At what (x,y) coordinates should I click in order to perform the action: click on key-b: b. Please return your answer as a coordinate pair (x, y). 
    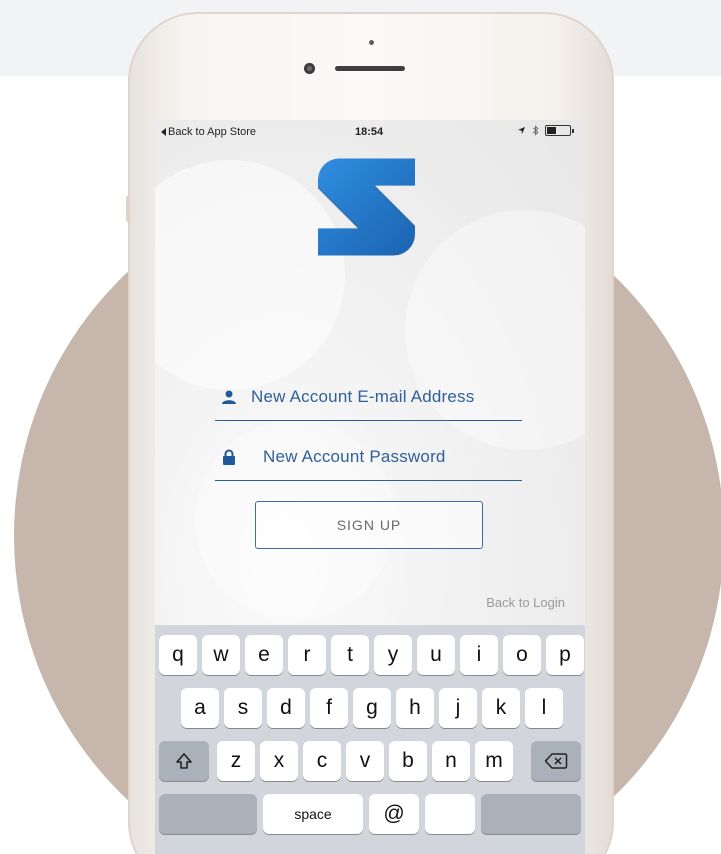
    Looking at the image, I should click on (408, 761).